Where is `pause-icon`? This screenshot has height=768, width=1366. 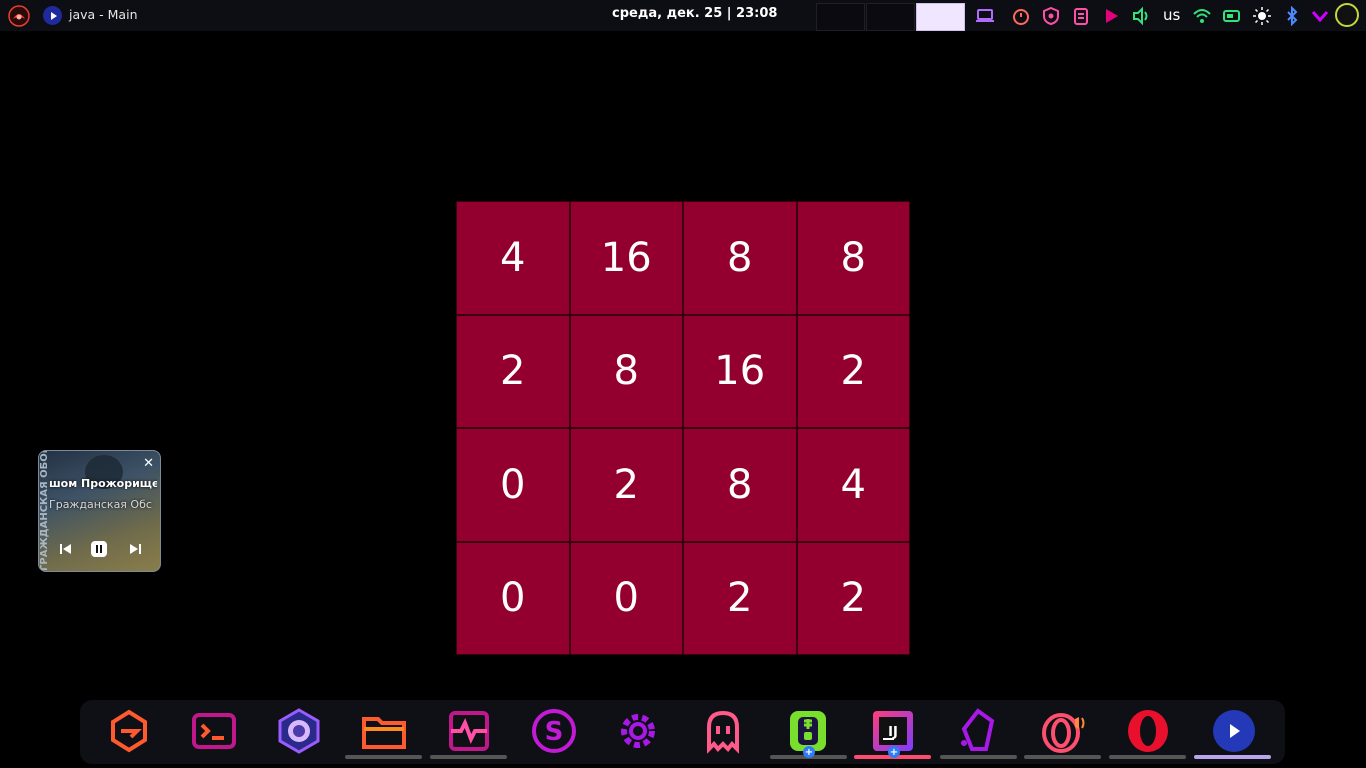 pause-icon is located at coordinates (99, 549).